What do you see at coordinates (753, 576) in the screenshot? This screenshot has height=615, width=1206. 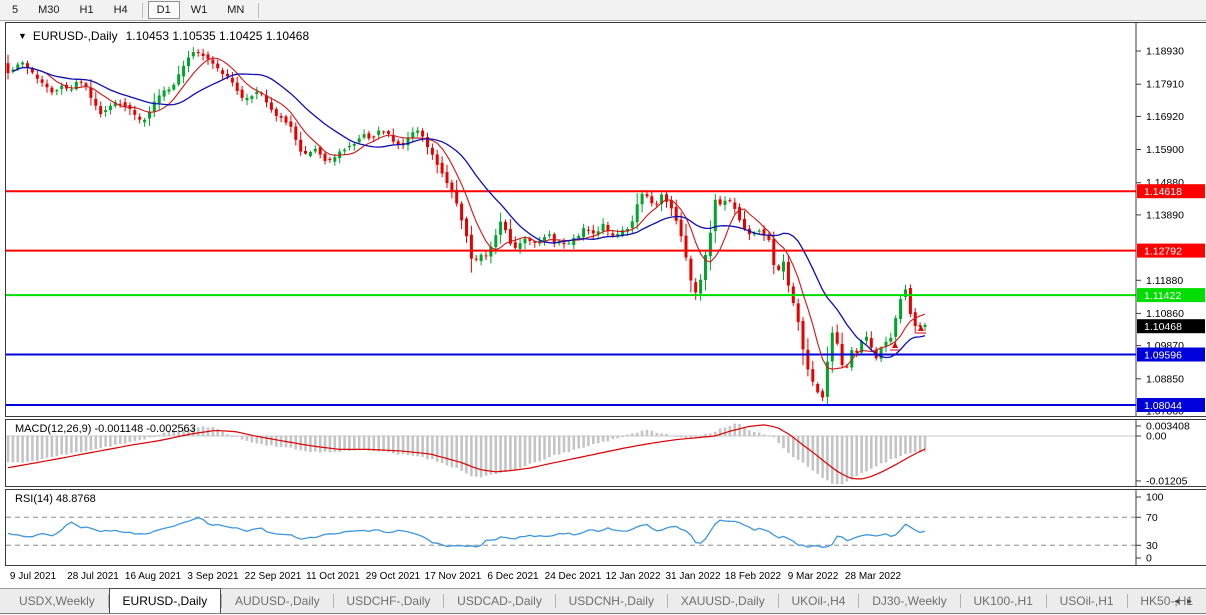 I see `date-label: 18 Feb 2022` at bounding box center [753, 576].